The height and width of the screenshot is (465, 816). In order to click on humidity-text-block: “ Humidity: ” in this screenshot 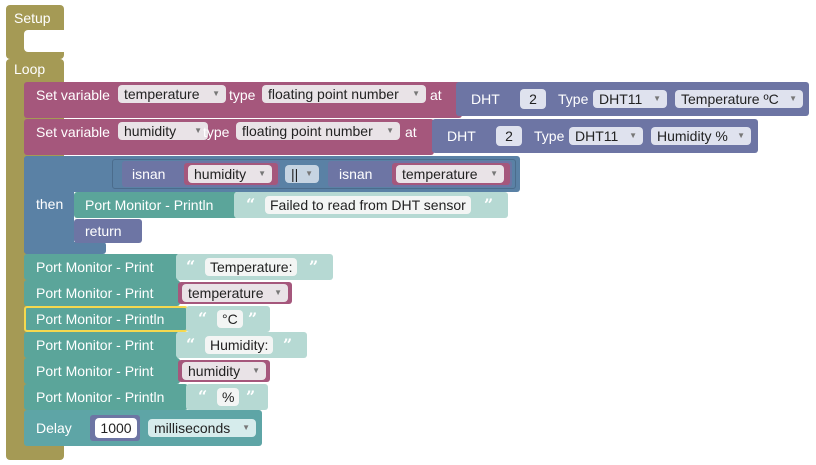, I will do `click(241, 345)`.